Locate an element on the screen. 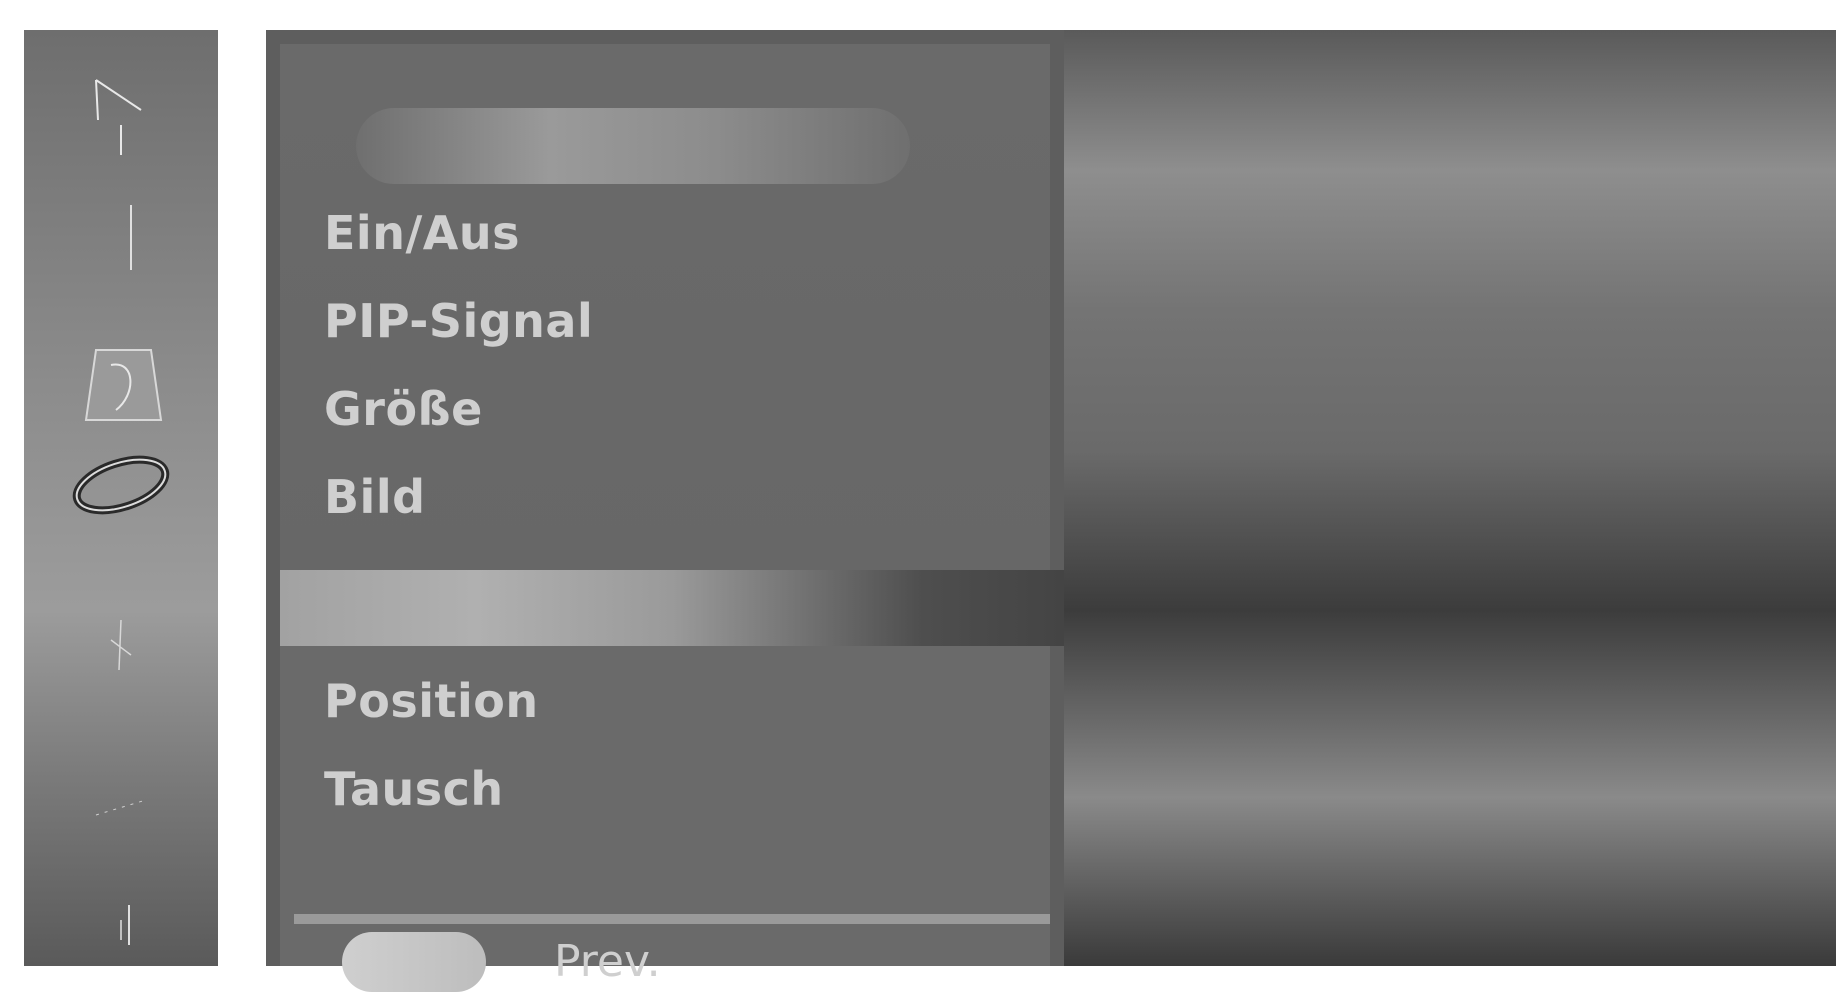 This screenshot has width=1836, height=992. selection-highlight-bar is located at coordinates (672, 608).